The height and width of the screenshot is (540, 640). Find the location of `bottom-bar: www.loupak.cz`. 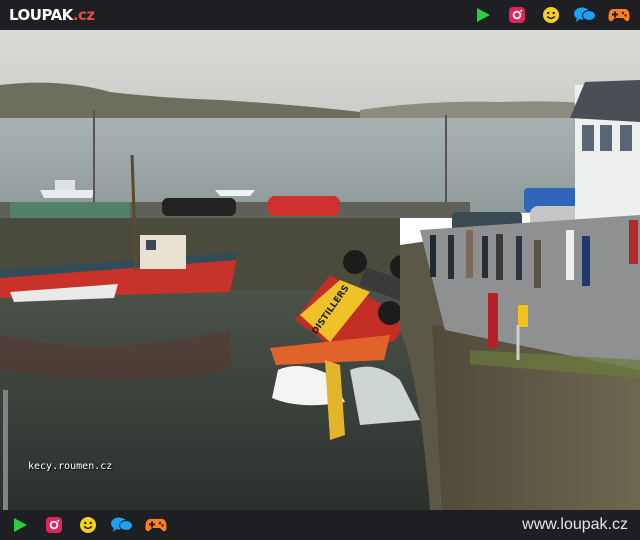

bottom-bar: www.loupak.cz is located at coordinates (320, 525).